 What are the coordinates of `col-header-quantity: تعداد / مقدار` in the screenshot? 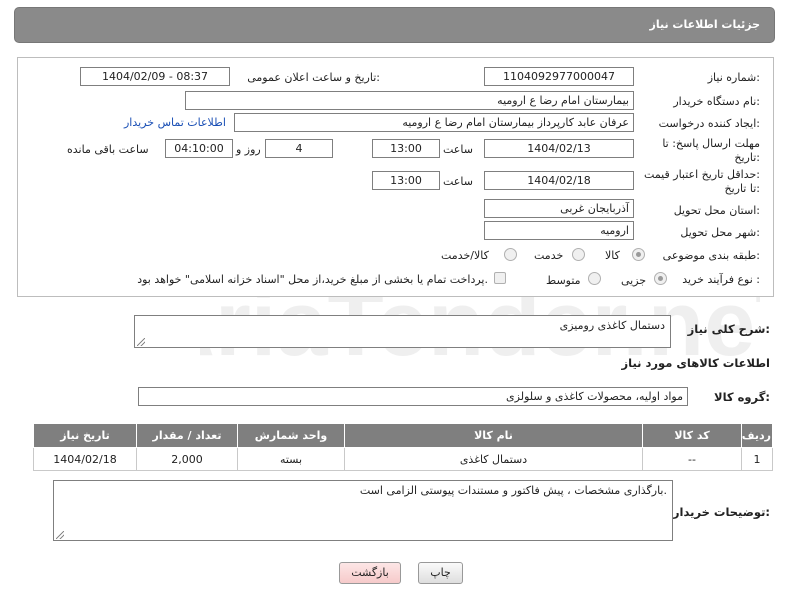 It's located at (187, 435).